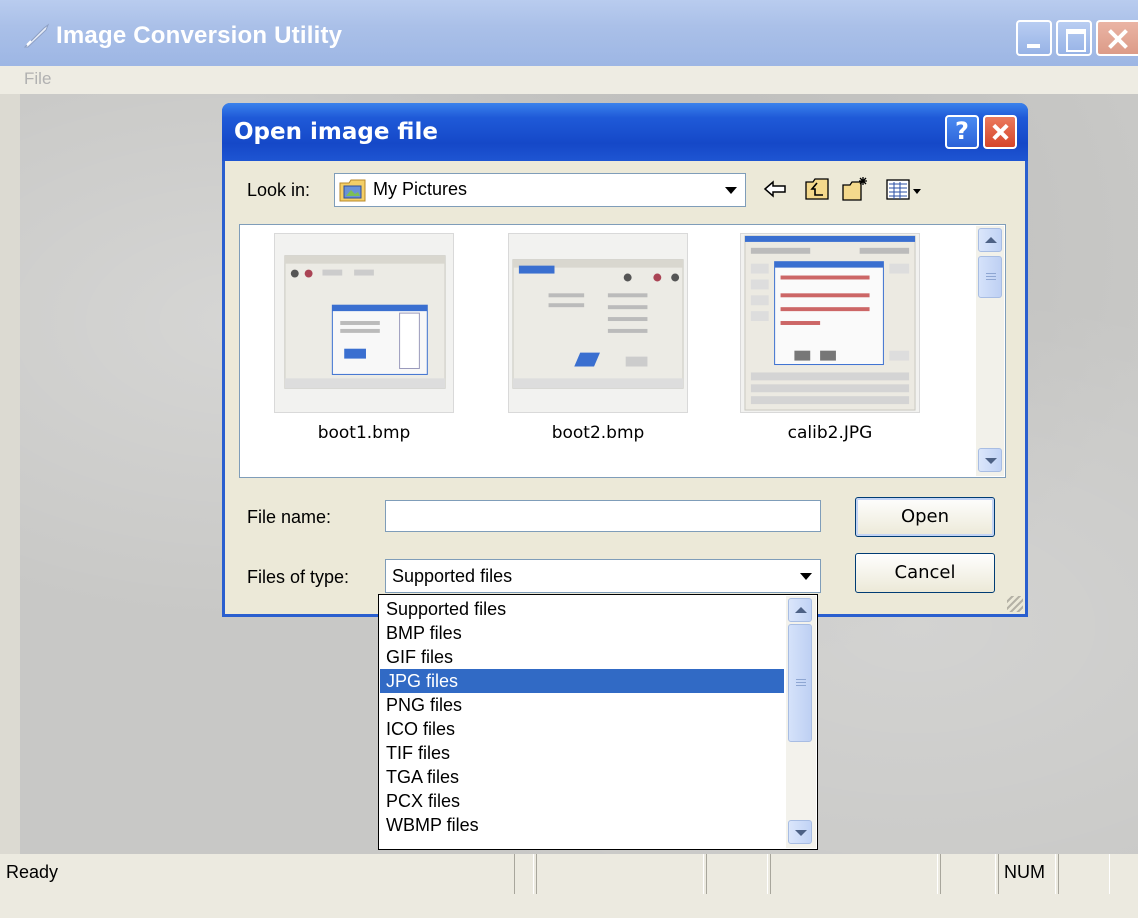 Image resolution: width=1138 pixels, height=918 pixels. I want to click on maximize-button, so click(1074, 38).